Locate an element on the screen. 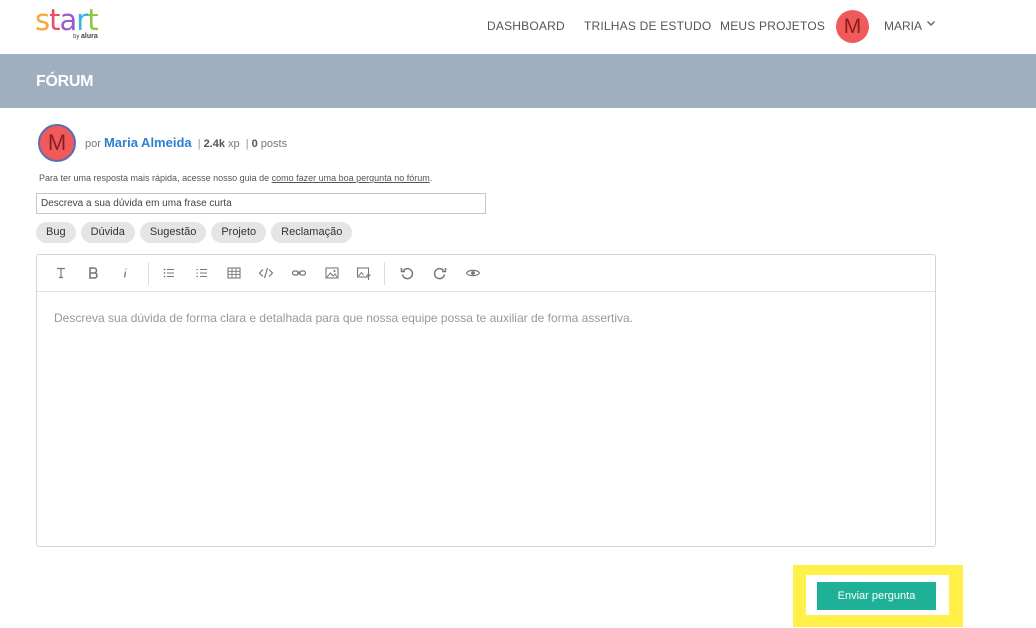  nav-meus-projetos: MEUS PROJETOS is located at coordinates (772, 26).